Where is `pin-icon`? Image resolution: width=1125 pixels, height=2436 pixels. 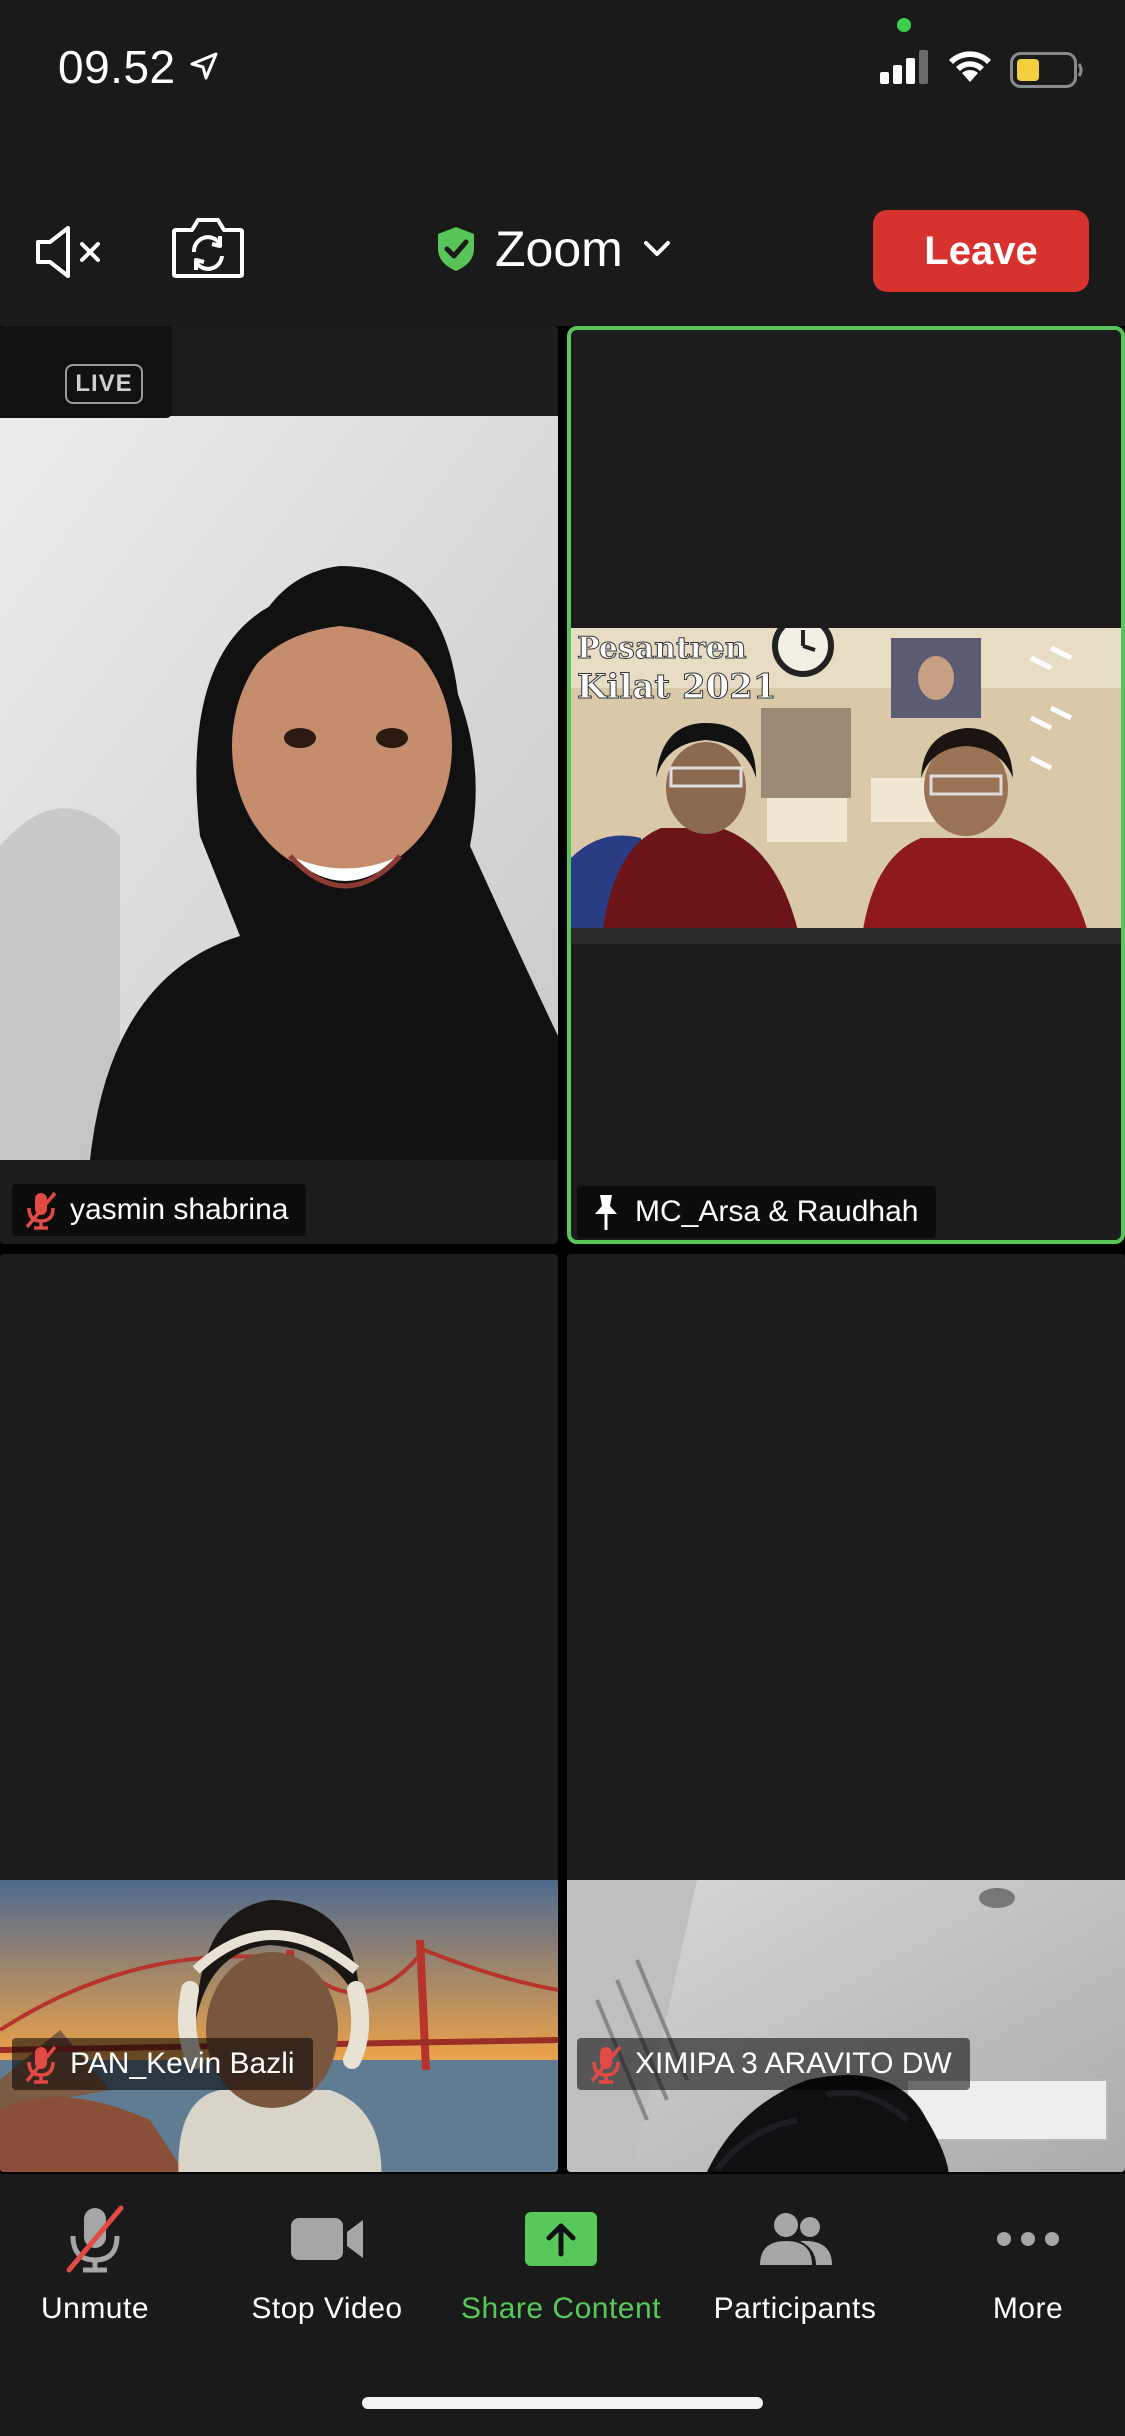 pin-icon is located at coordinates (606, 1212).